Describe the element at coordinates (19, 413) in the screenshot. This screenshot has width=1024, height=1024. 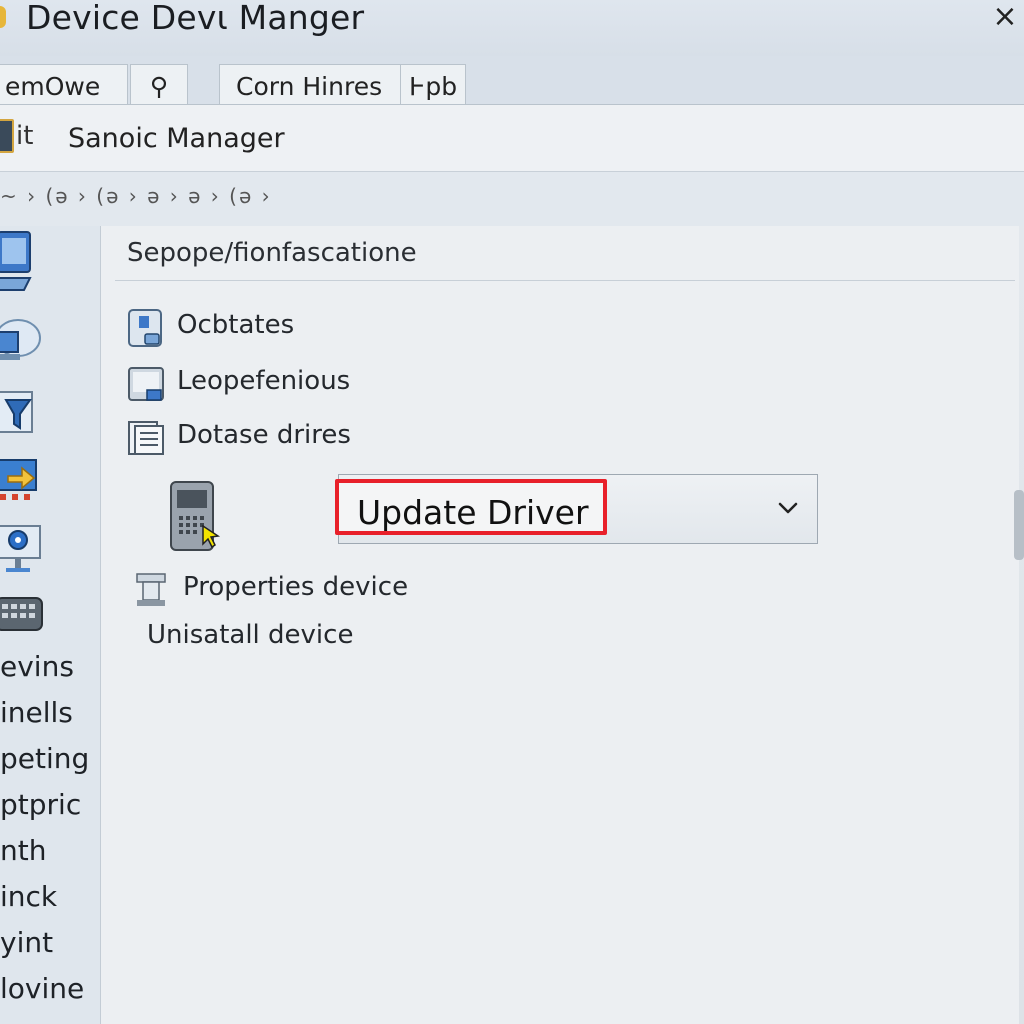
I see `funnel-folder-icon` at that location.